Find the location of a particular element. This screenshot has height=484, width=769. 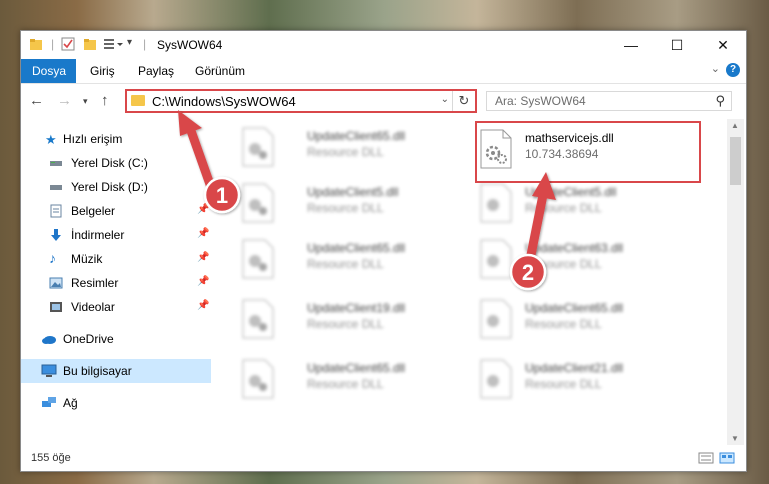

file-name: UpdateClient63.dll is located at coordinates (574, 248).